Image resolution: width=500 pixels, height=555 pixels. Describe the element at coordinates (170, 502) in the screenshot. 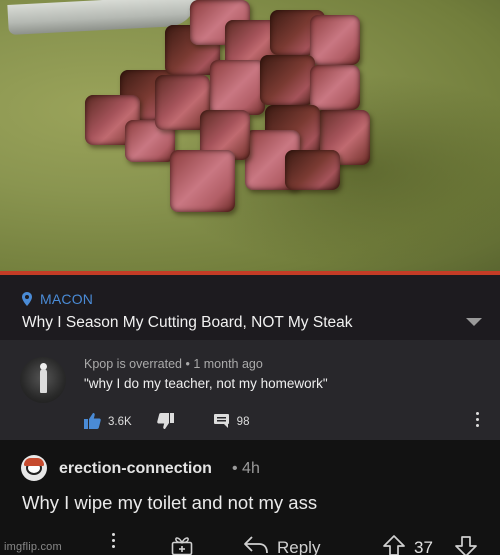

I see `comment-text: Why I wipe my toilet and not my ass` at that location.